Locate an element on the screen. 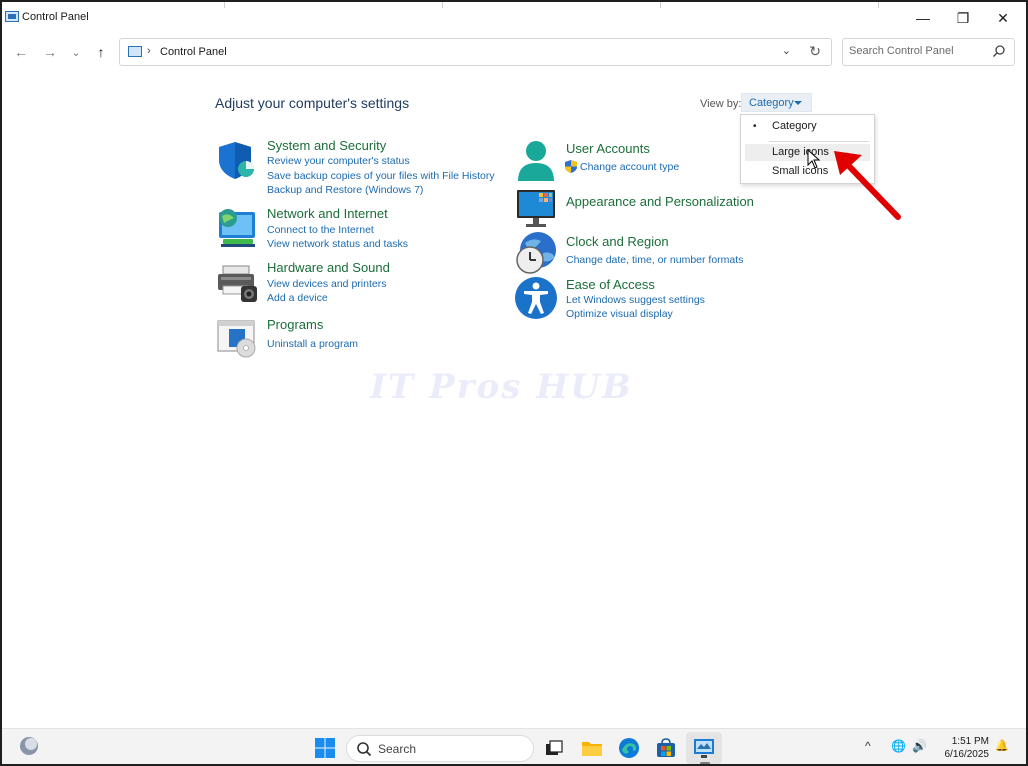 The image size is (1028, 766). view-by-dropdown: Category is located at coordinates (776, 102).